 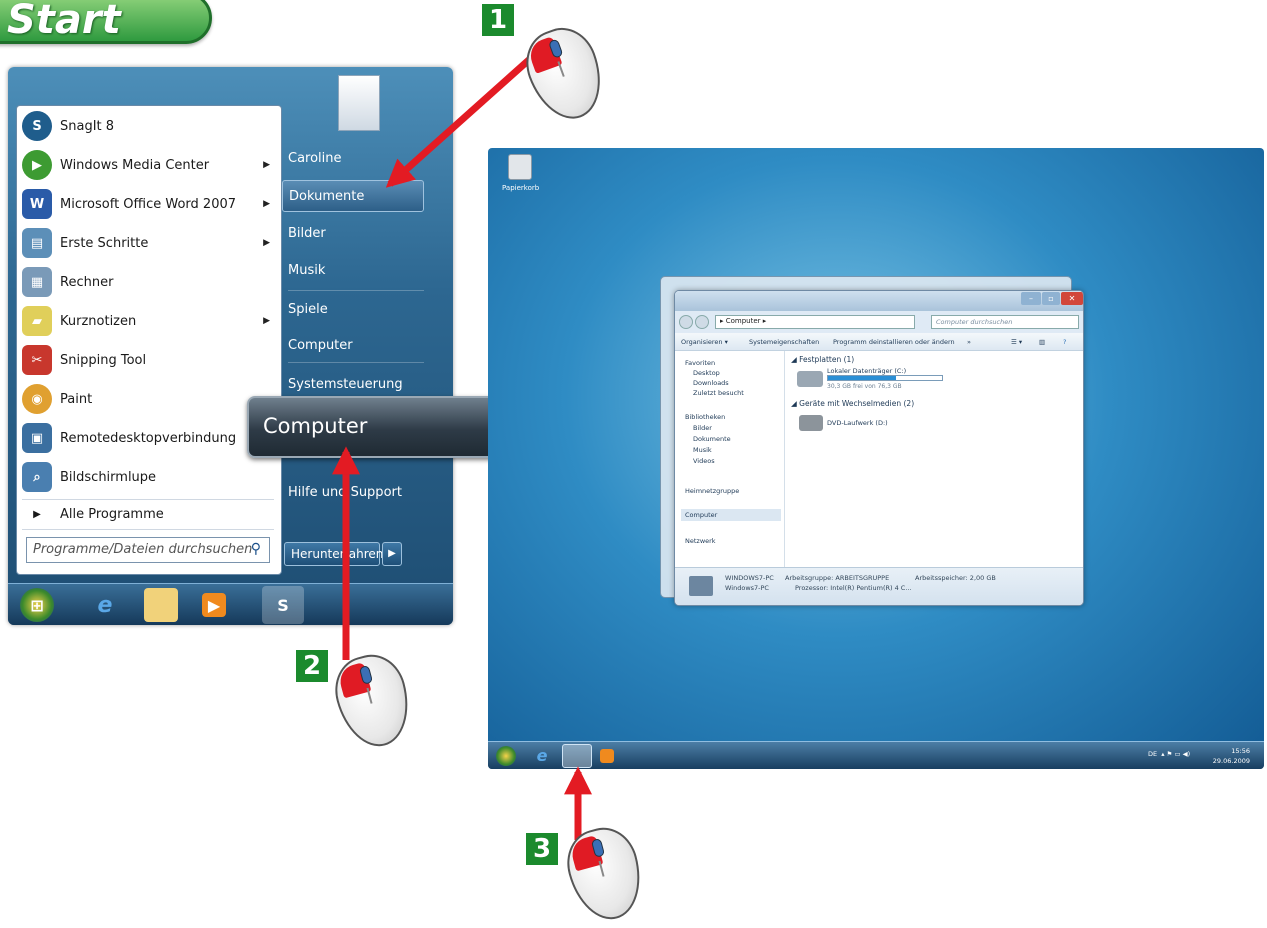 What do you see at coordinates (607, 756) in the screenshot?
I see `media-player-icon` at bounding box center [607, 756].